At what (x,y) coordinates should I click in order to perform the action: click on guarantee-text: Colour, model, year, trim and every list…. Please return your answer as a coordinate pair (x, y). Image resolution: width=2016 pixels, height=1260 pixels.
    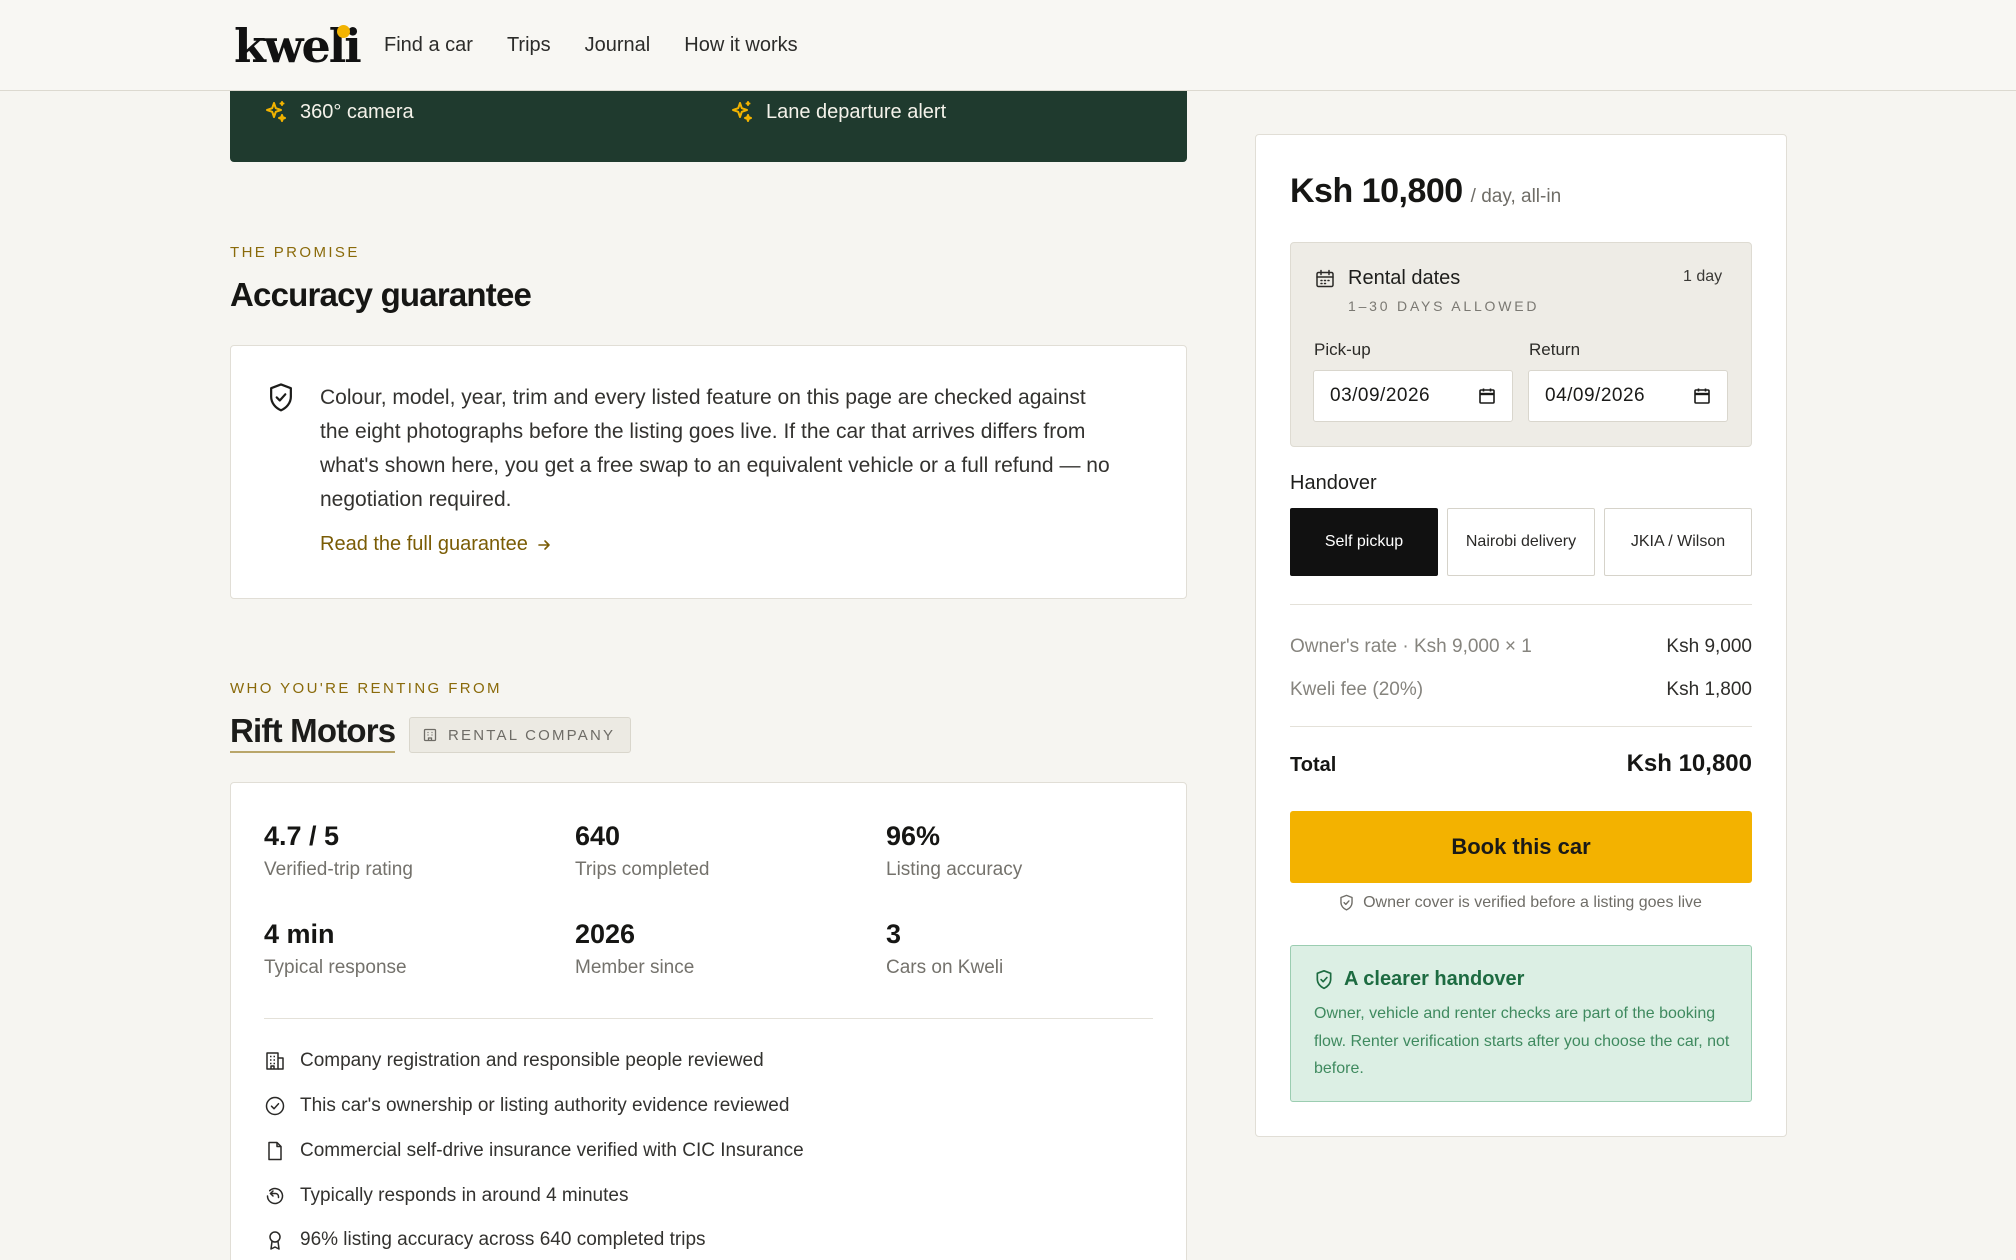
    Looking at the image, I should click on (715, 448).